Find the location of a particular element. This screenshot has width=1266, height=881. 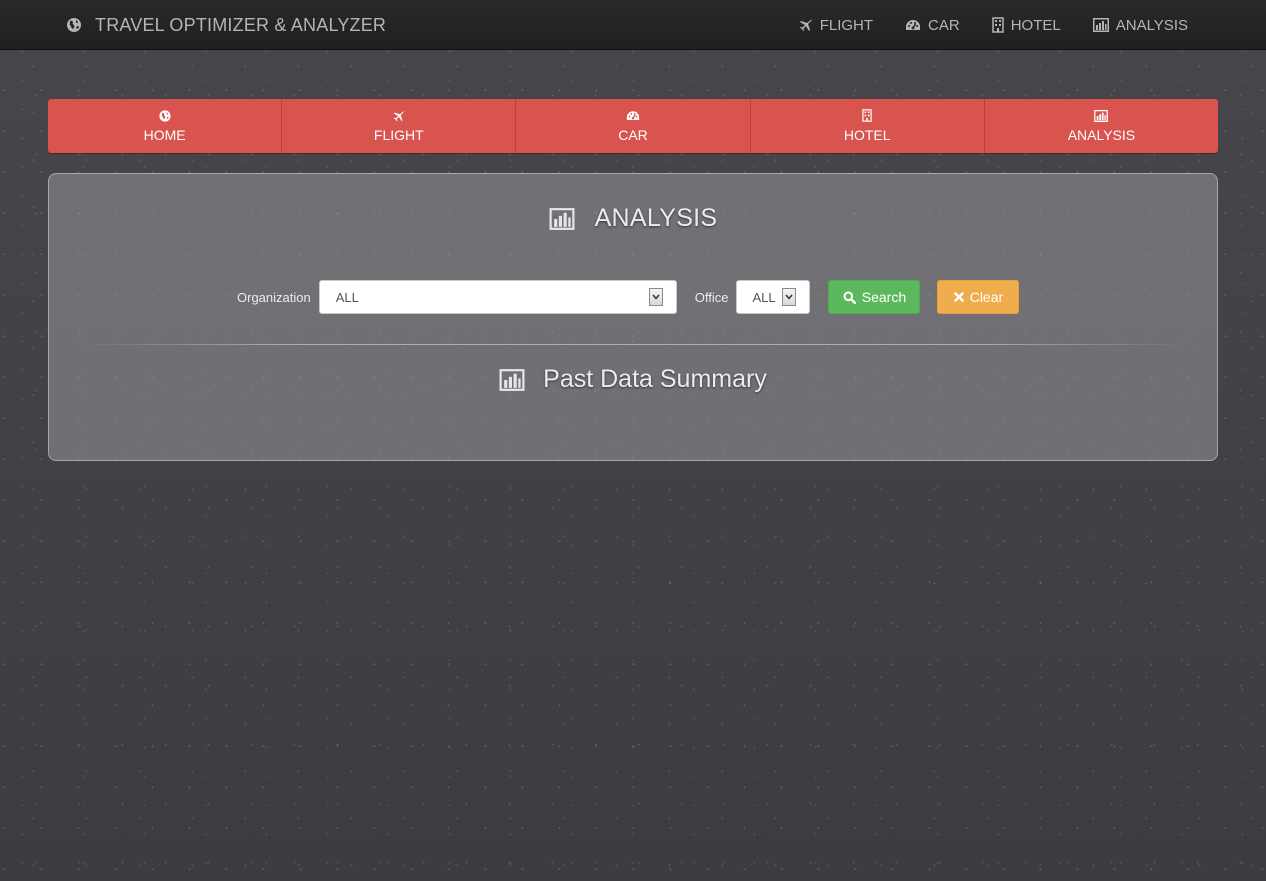

brand: TRAVEL OPTIMIZER & ANALYZER is located at coordinates (226, 25).